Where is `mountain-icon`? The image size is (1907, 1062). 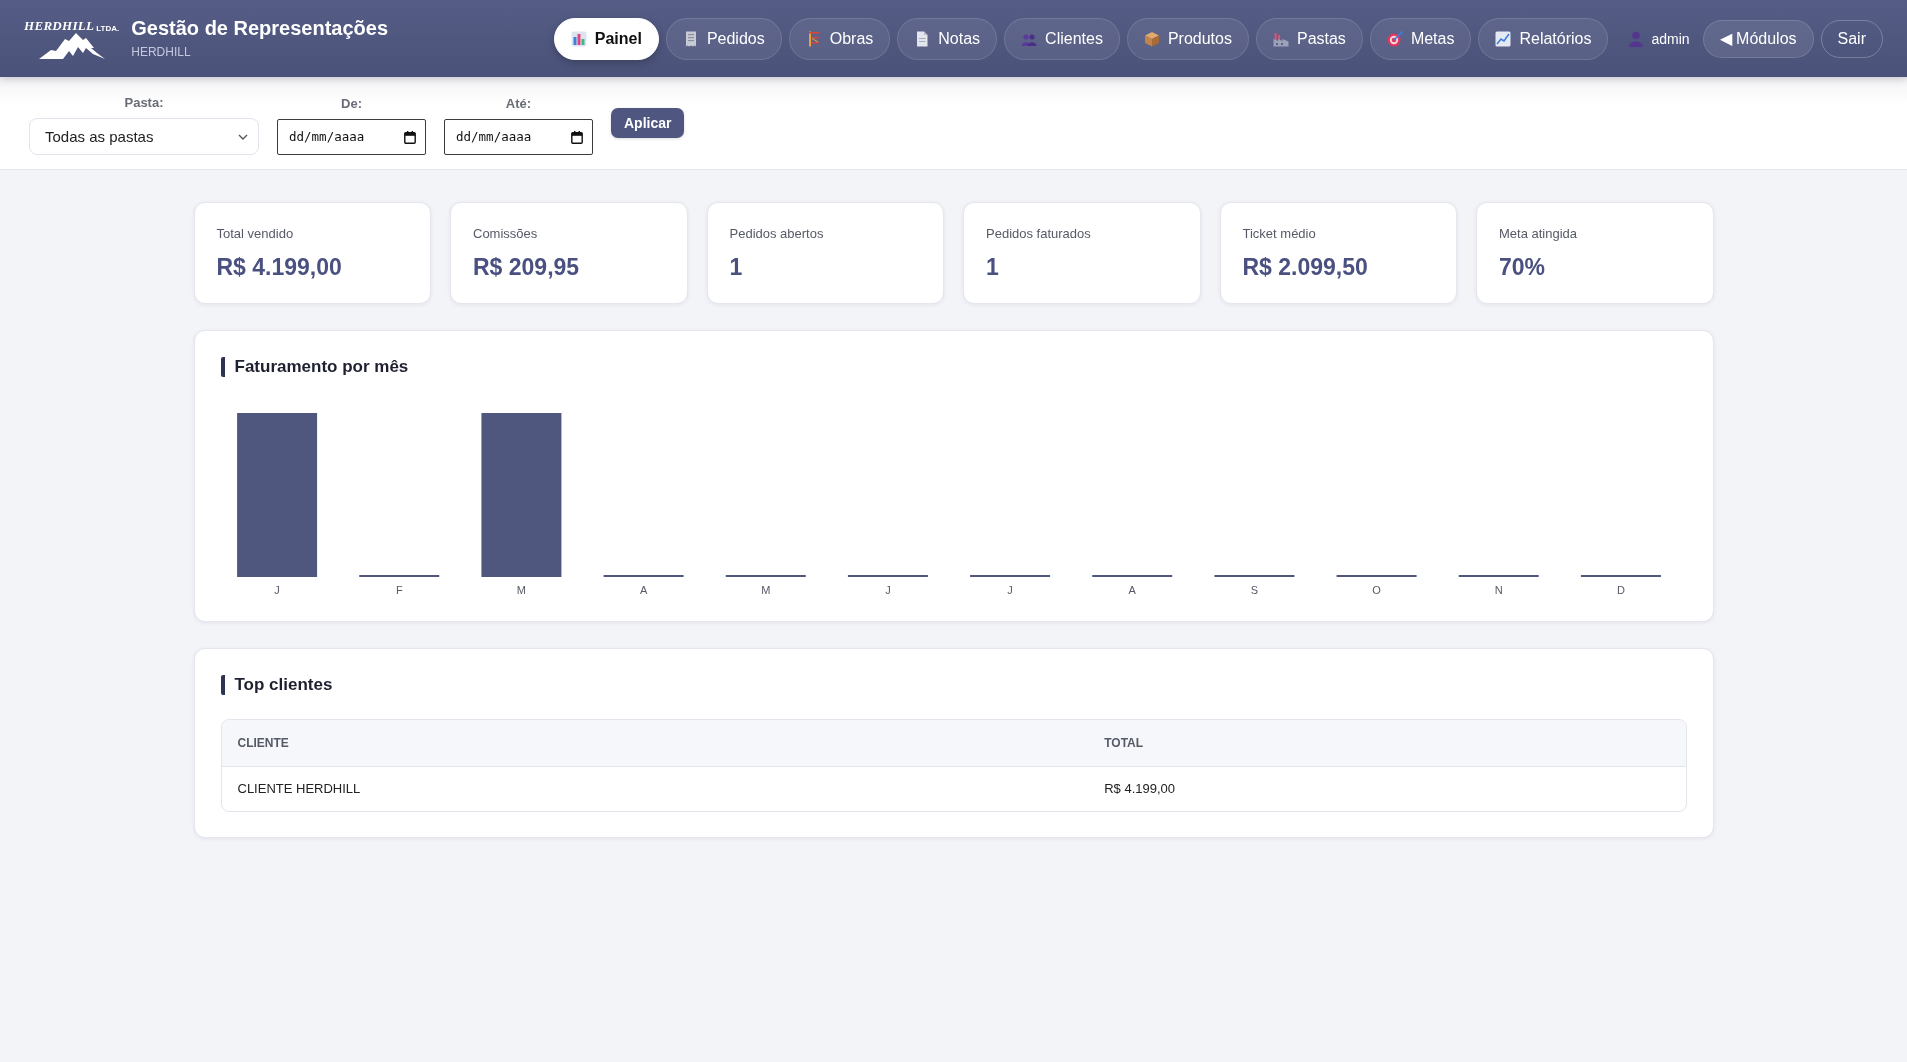 mountain-icon is located at coordinates (71, 45).